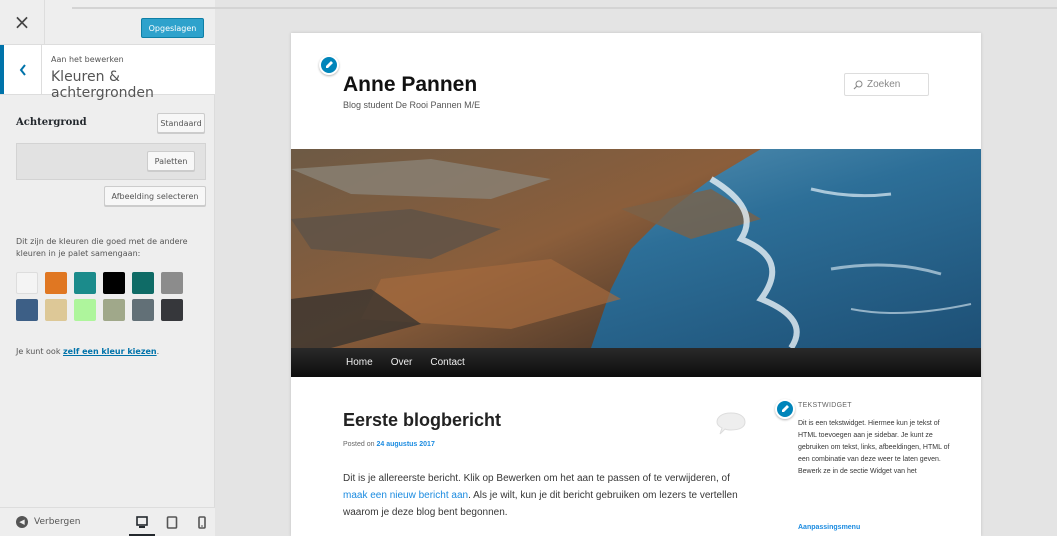  I want to click on mobile-icon, so click(202, 522).